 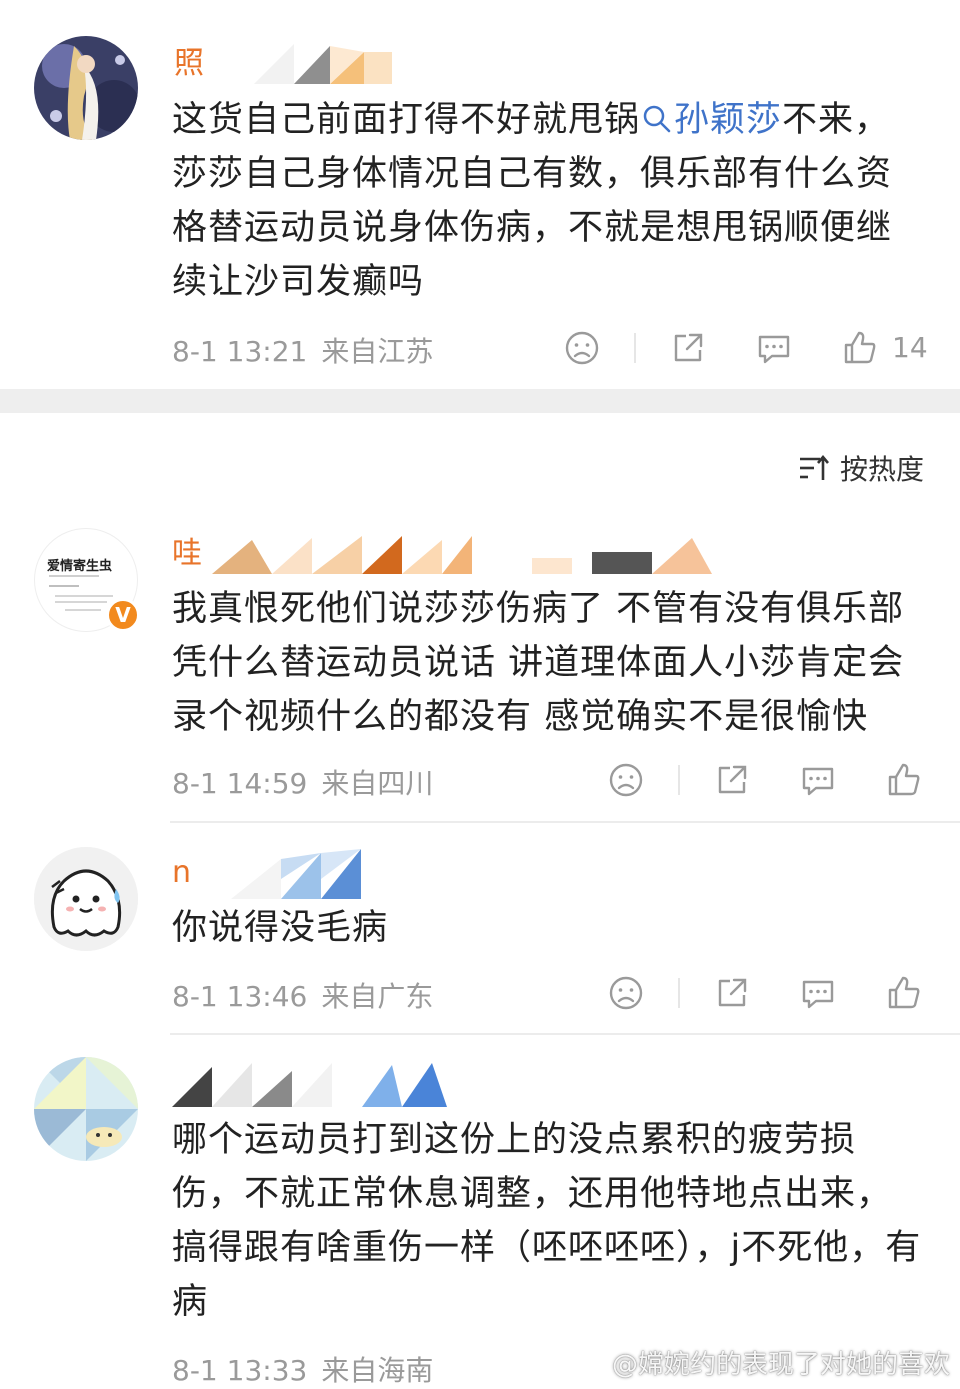 What do you see at coordinates (240, 351) in the screenshot?
I see `timestamp: 8-1 13:21` at bounding box center [240, 351].